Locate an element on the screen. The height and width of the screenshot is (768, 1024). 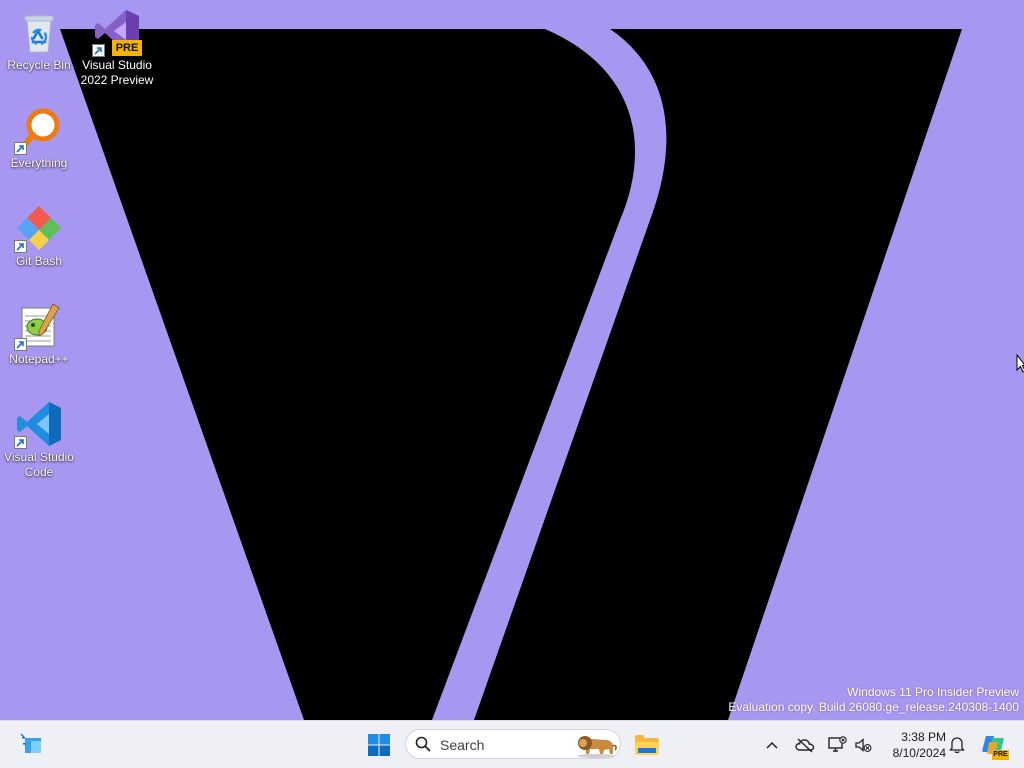
visual-studio-preview-icon: PRE is located at coordinates (117, 32).